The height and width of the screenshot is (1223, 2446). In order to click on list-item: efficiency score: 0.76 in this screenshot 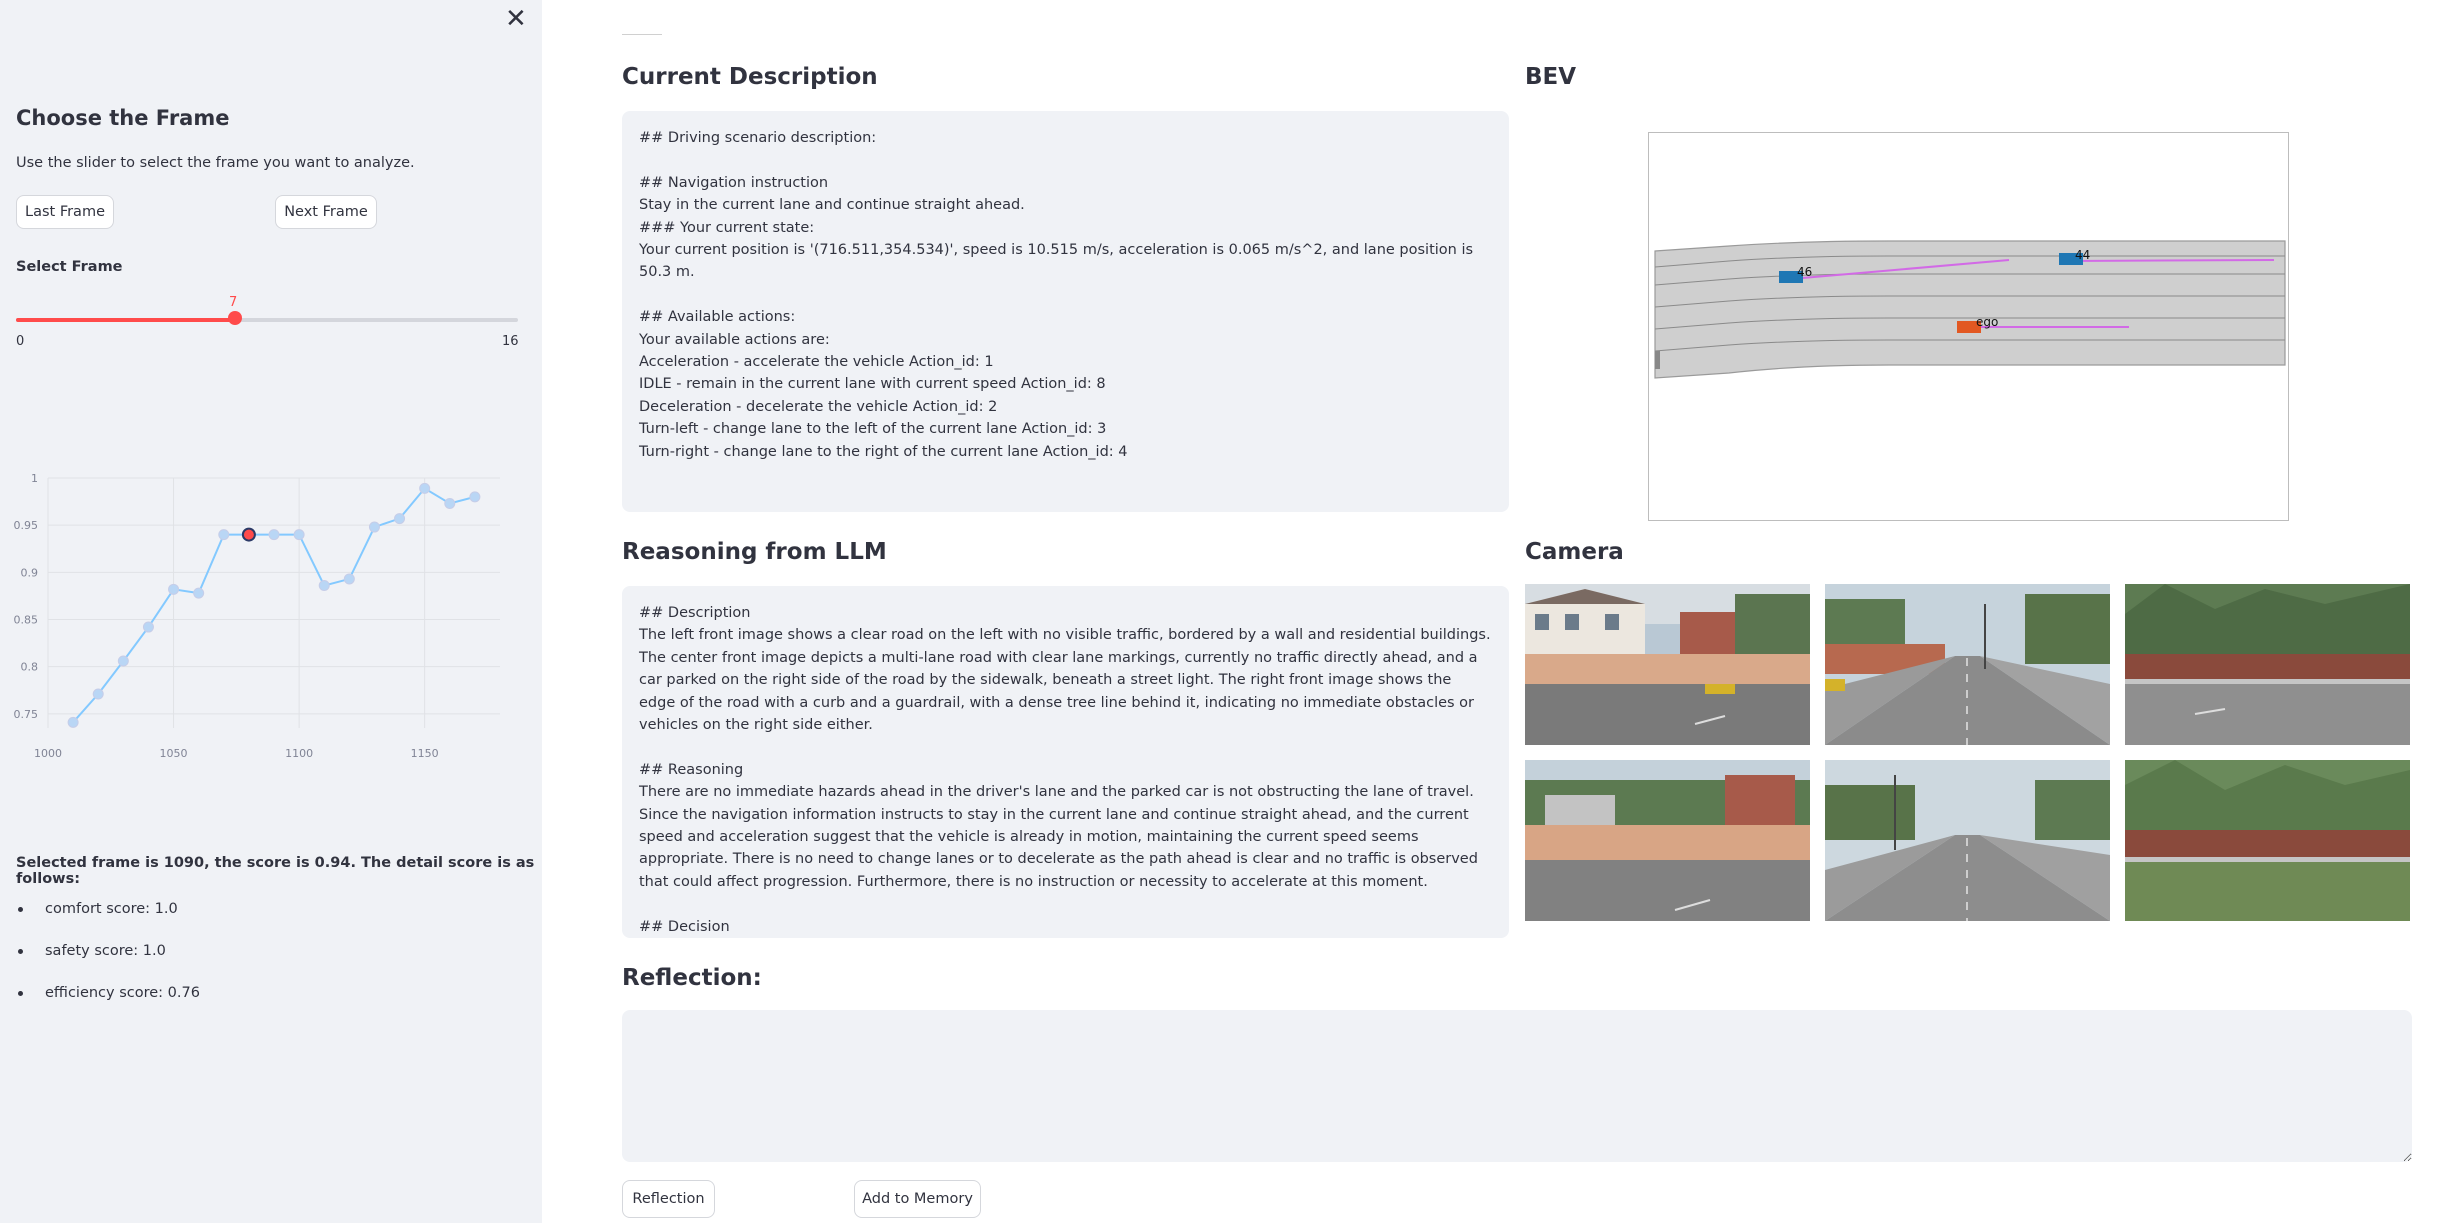, I will do `click(108, 993)`.